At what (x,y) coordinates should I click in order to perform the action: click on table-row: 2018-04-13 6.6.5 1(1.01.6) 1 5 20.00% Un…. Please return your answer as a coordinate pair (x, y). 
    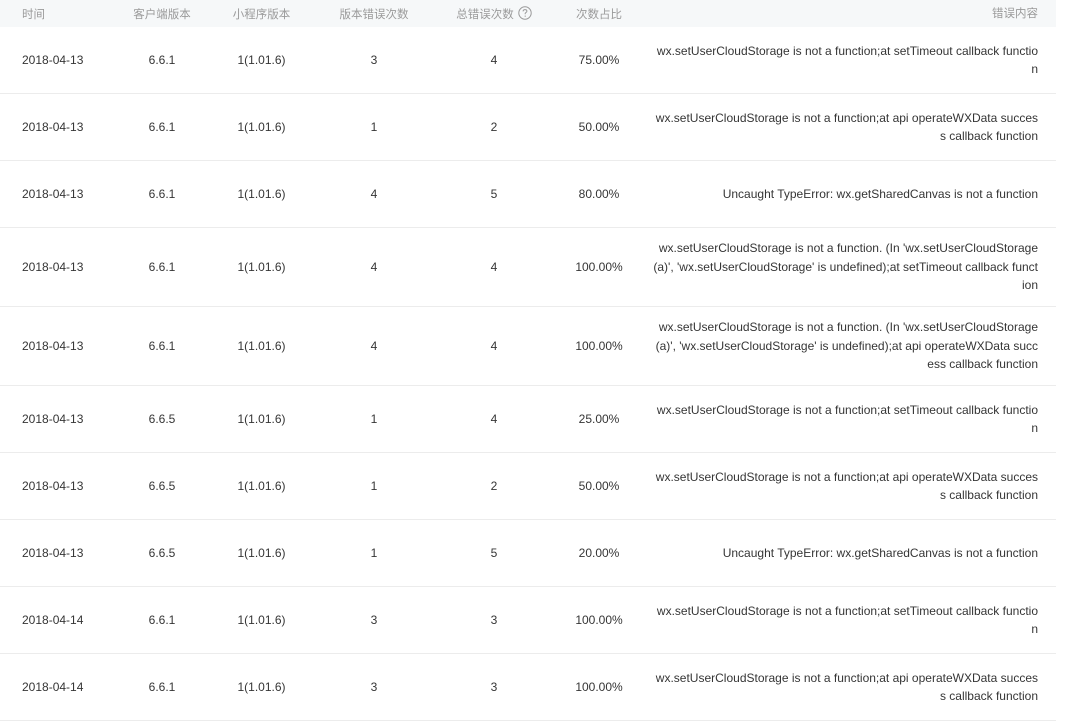
    Looking at the image, I should click on (528, 553).